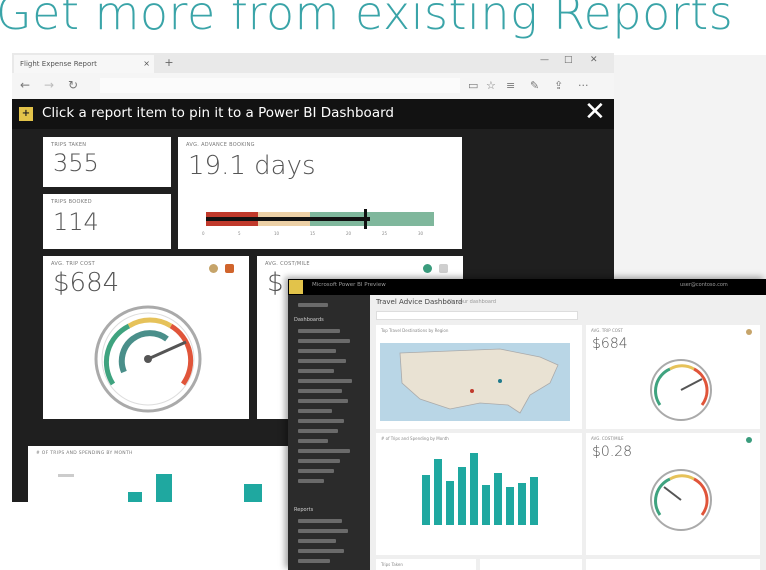  Describe the element at coordinates (477, 315) in the screenshot. I see `qna-input` at that location.